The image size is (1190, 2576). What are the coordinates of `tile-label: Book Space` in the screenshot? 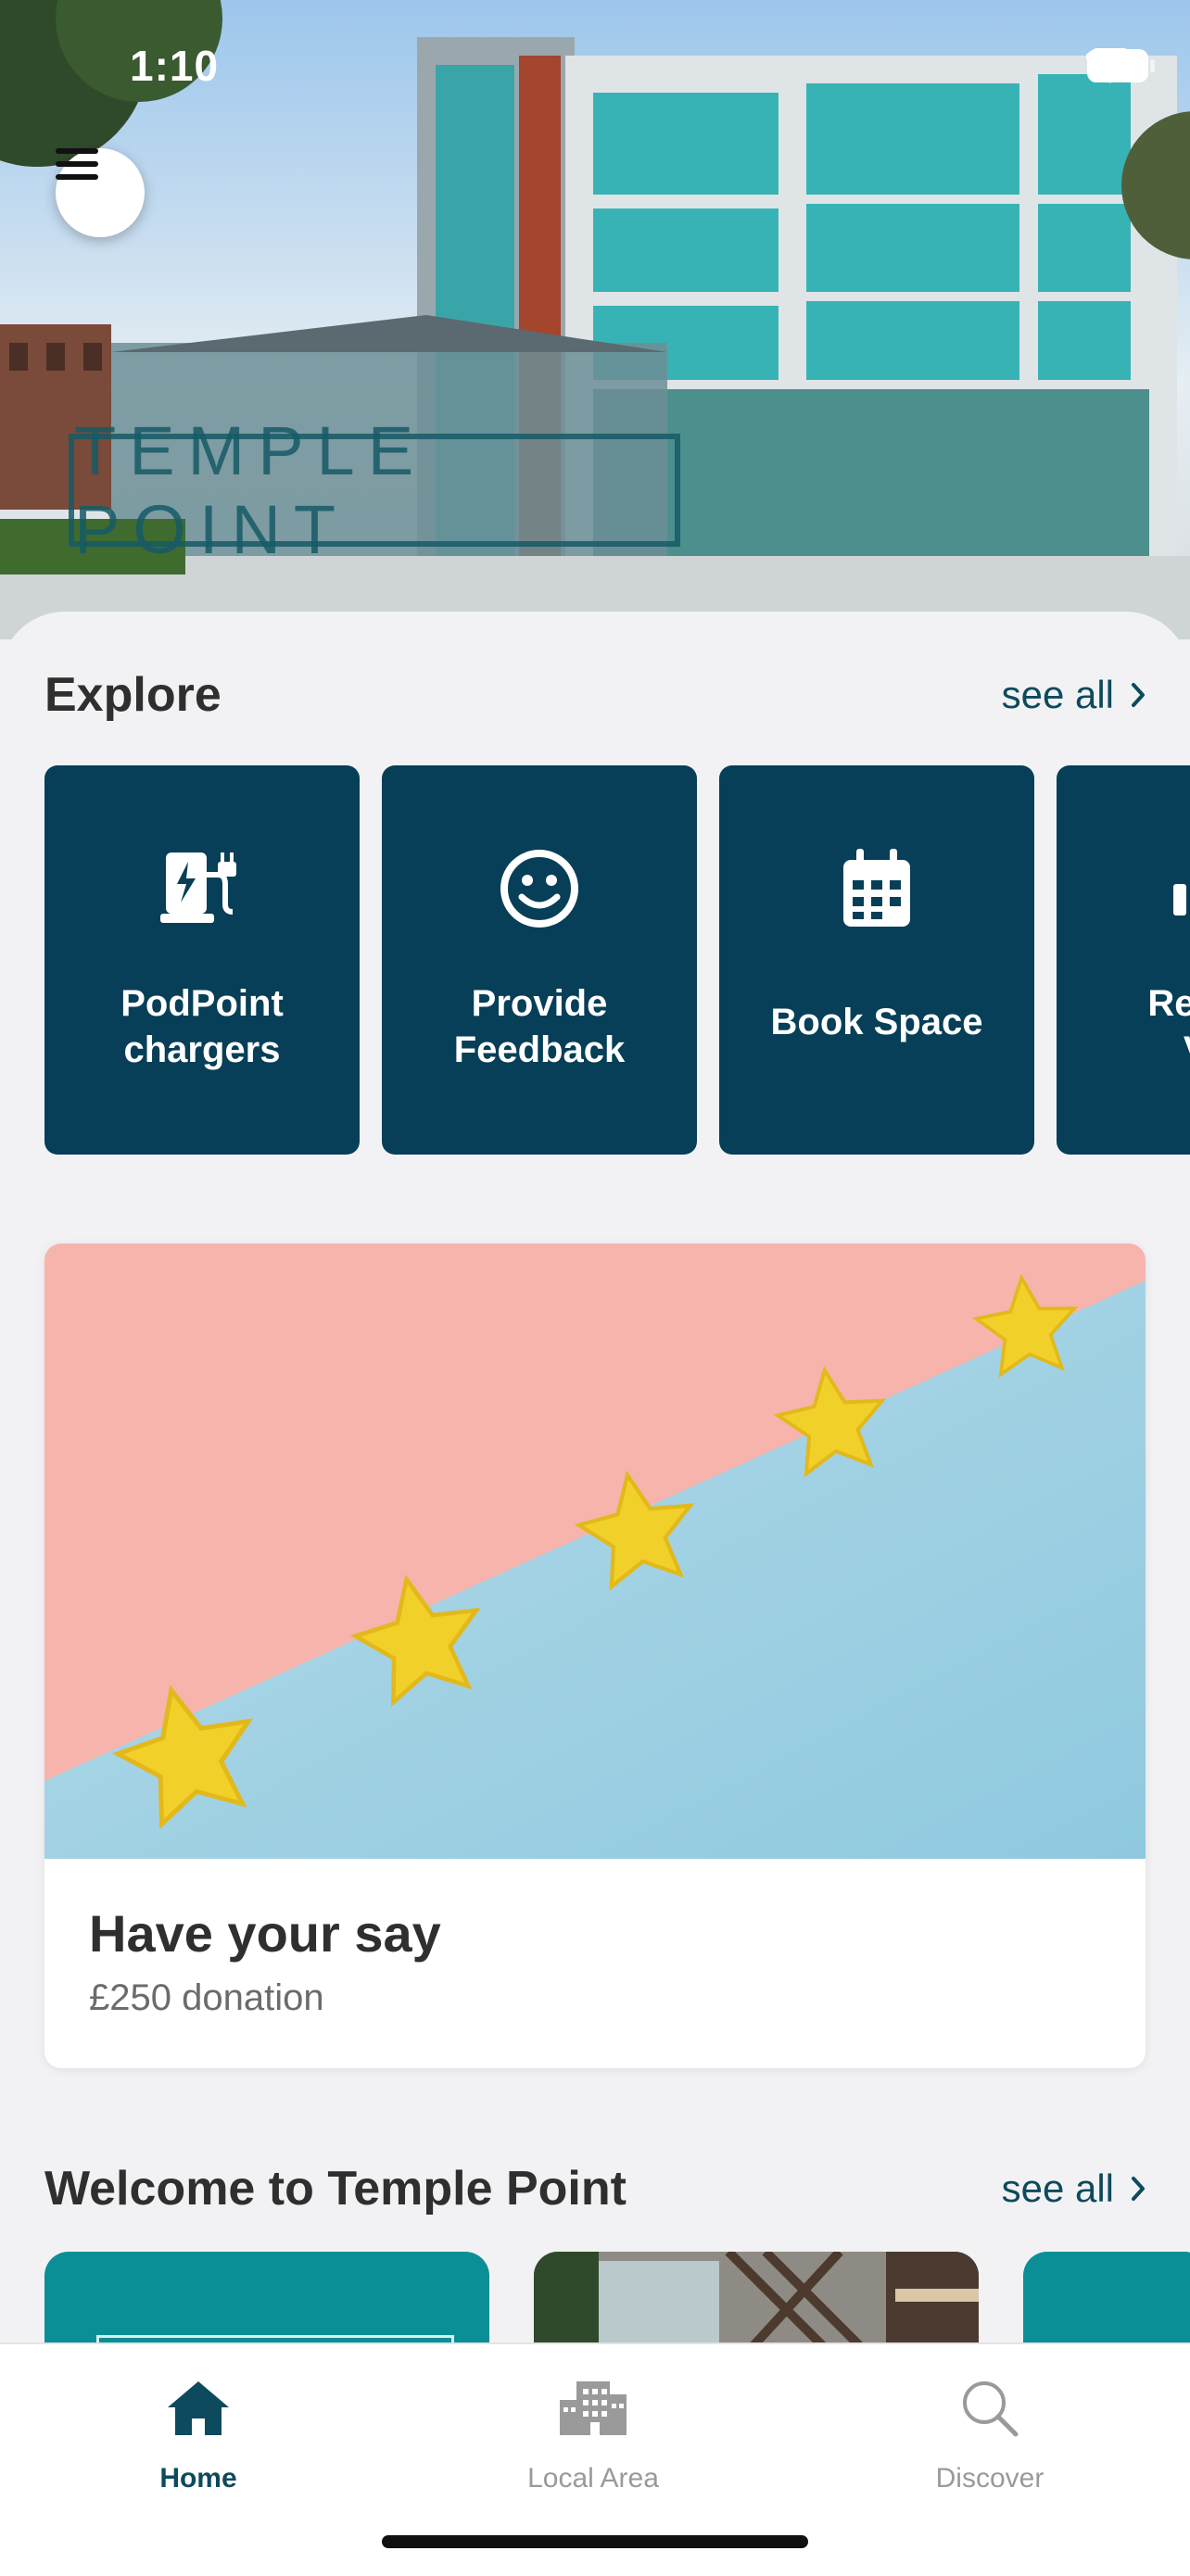 It's located at (876, 1022).